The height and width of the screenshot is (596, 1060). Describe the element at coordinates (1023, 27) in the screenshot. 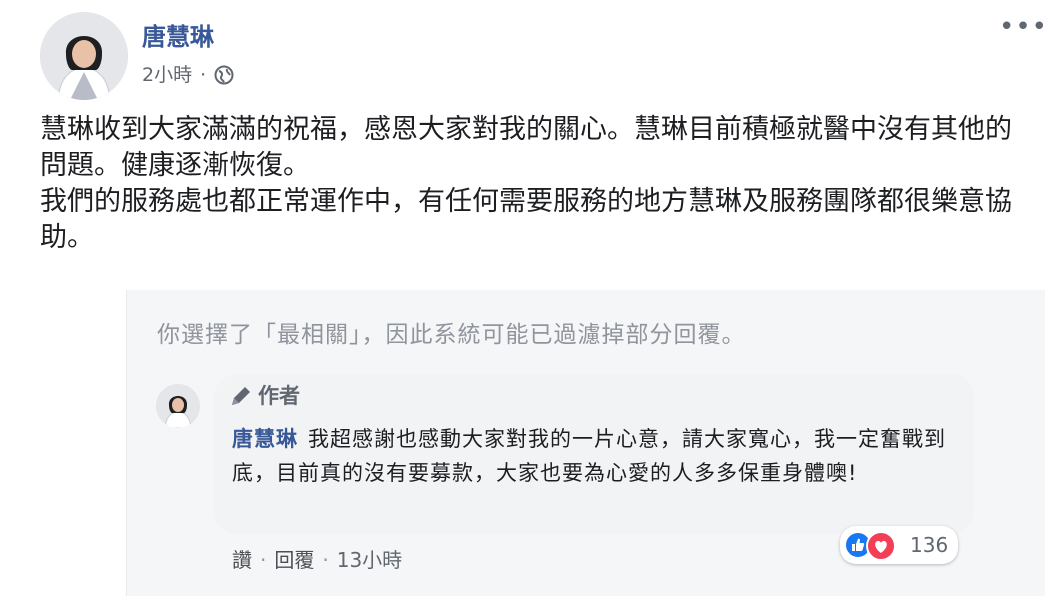

I see `more-options-icon: •••` at that location.